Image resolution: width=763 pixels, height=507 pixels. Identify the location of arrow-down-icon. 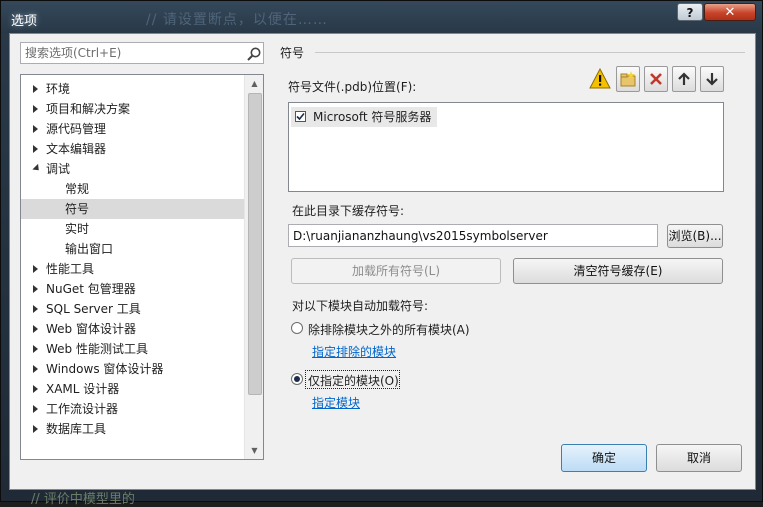
(712, 79).